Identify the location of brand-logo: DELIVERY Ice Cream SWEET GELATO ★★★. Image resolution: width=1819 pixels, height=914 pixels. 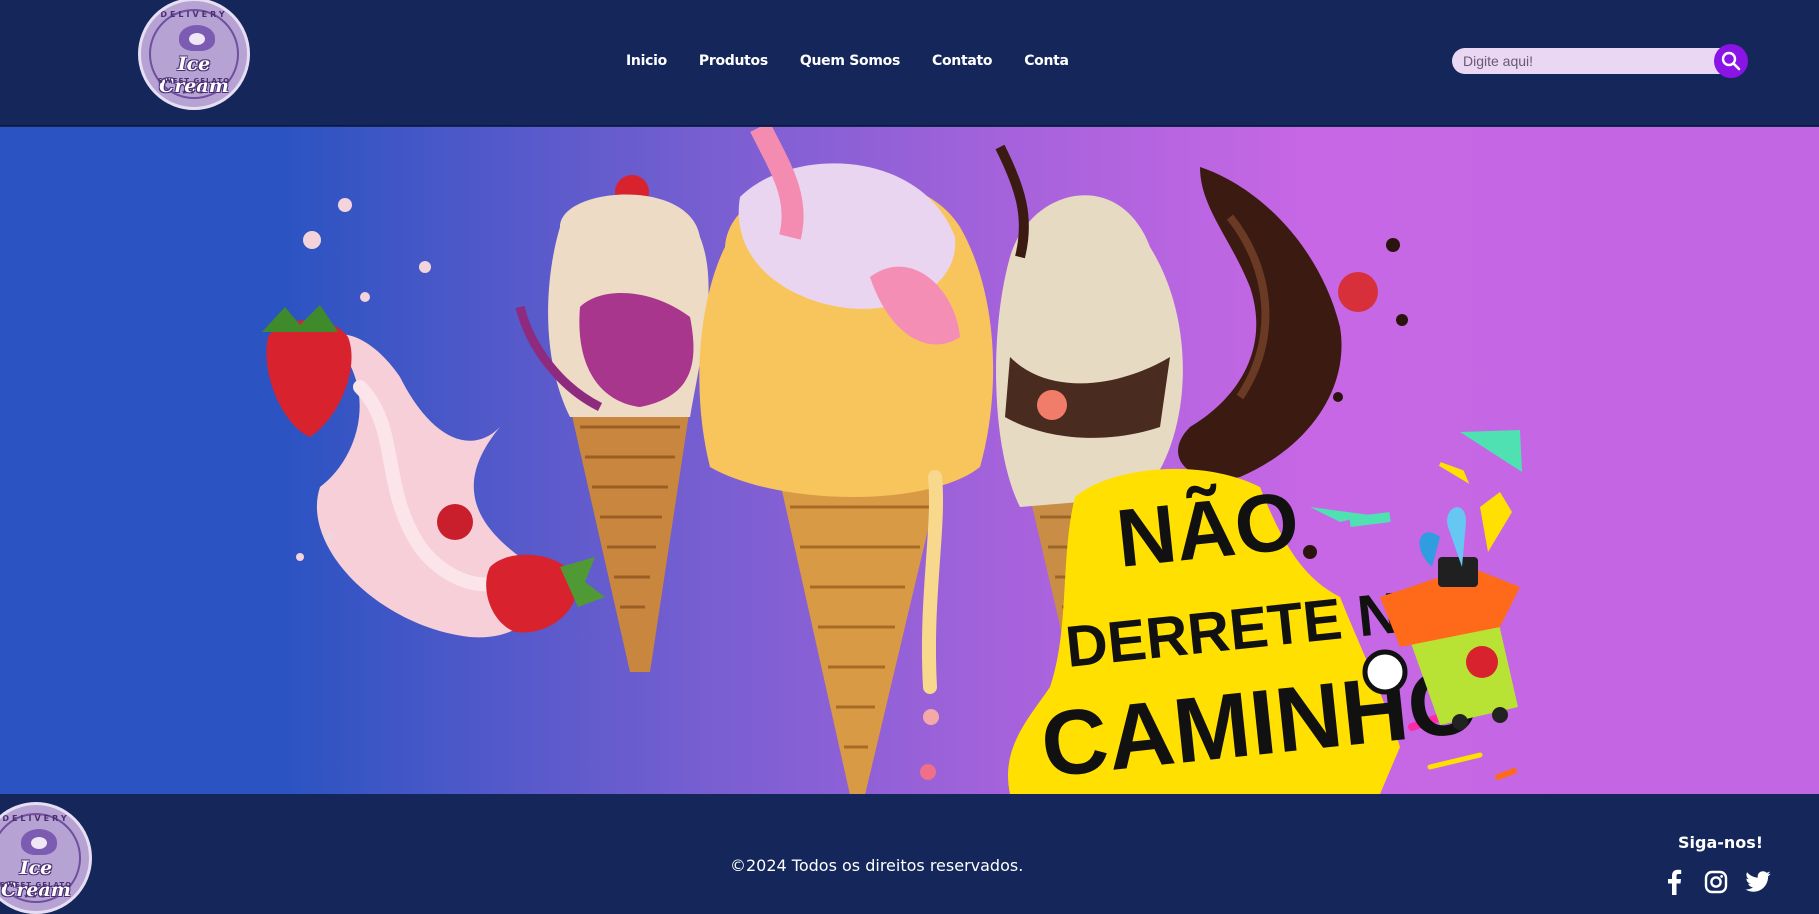
(194, 55).